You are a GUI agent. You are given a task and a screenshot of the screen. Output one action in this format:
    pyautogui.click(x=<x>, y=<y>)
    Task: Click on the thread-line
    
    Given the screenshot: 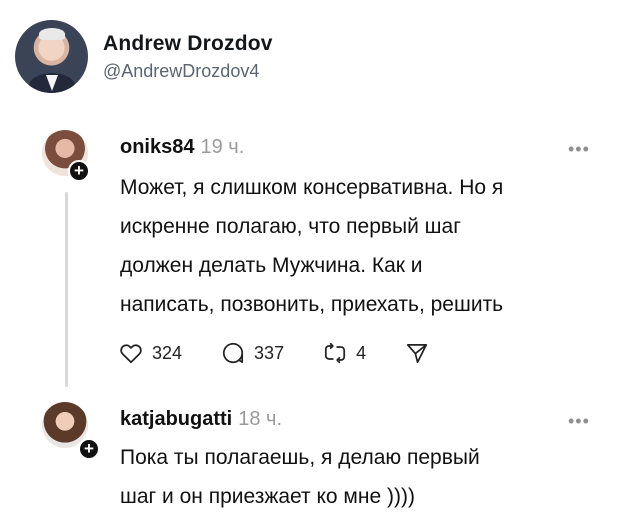 What is the action you would take?
    pyautogui.click(x=66, y=289)
    